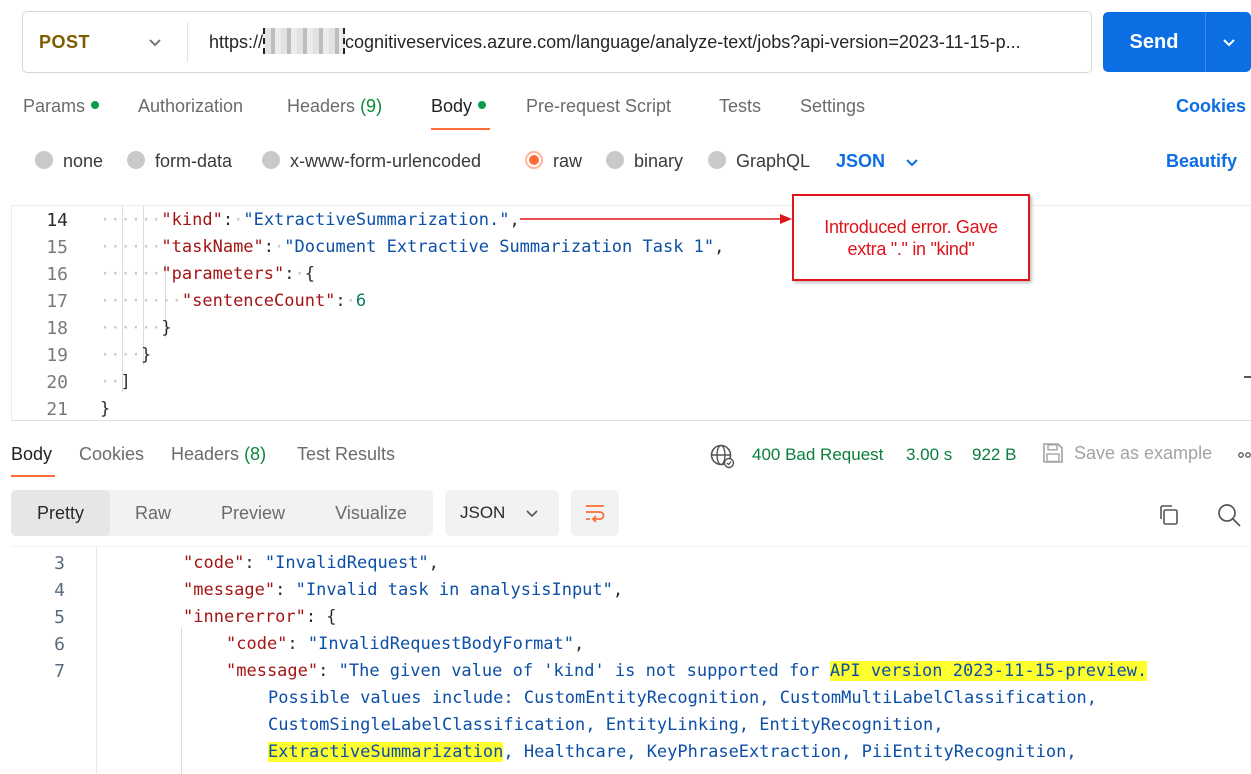  What do you see at coordinates (1211, 106) in the screenshot?
I see `cookies-link: Cookies` at bounding box center [1211, 106].